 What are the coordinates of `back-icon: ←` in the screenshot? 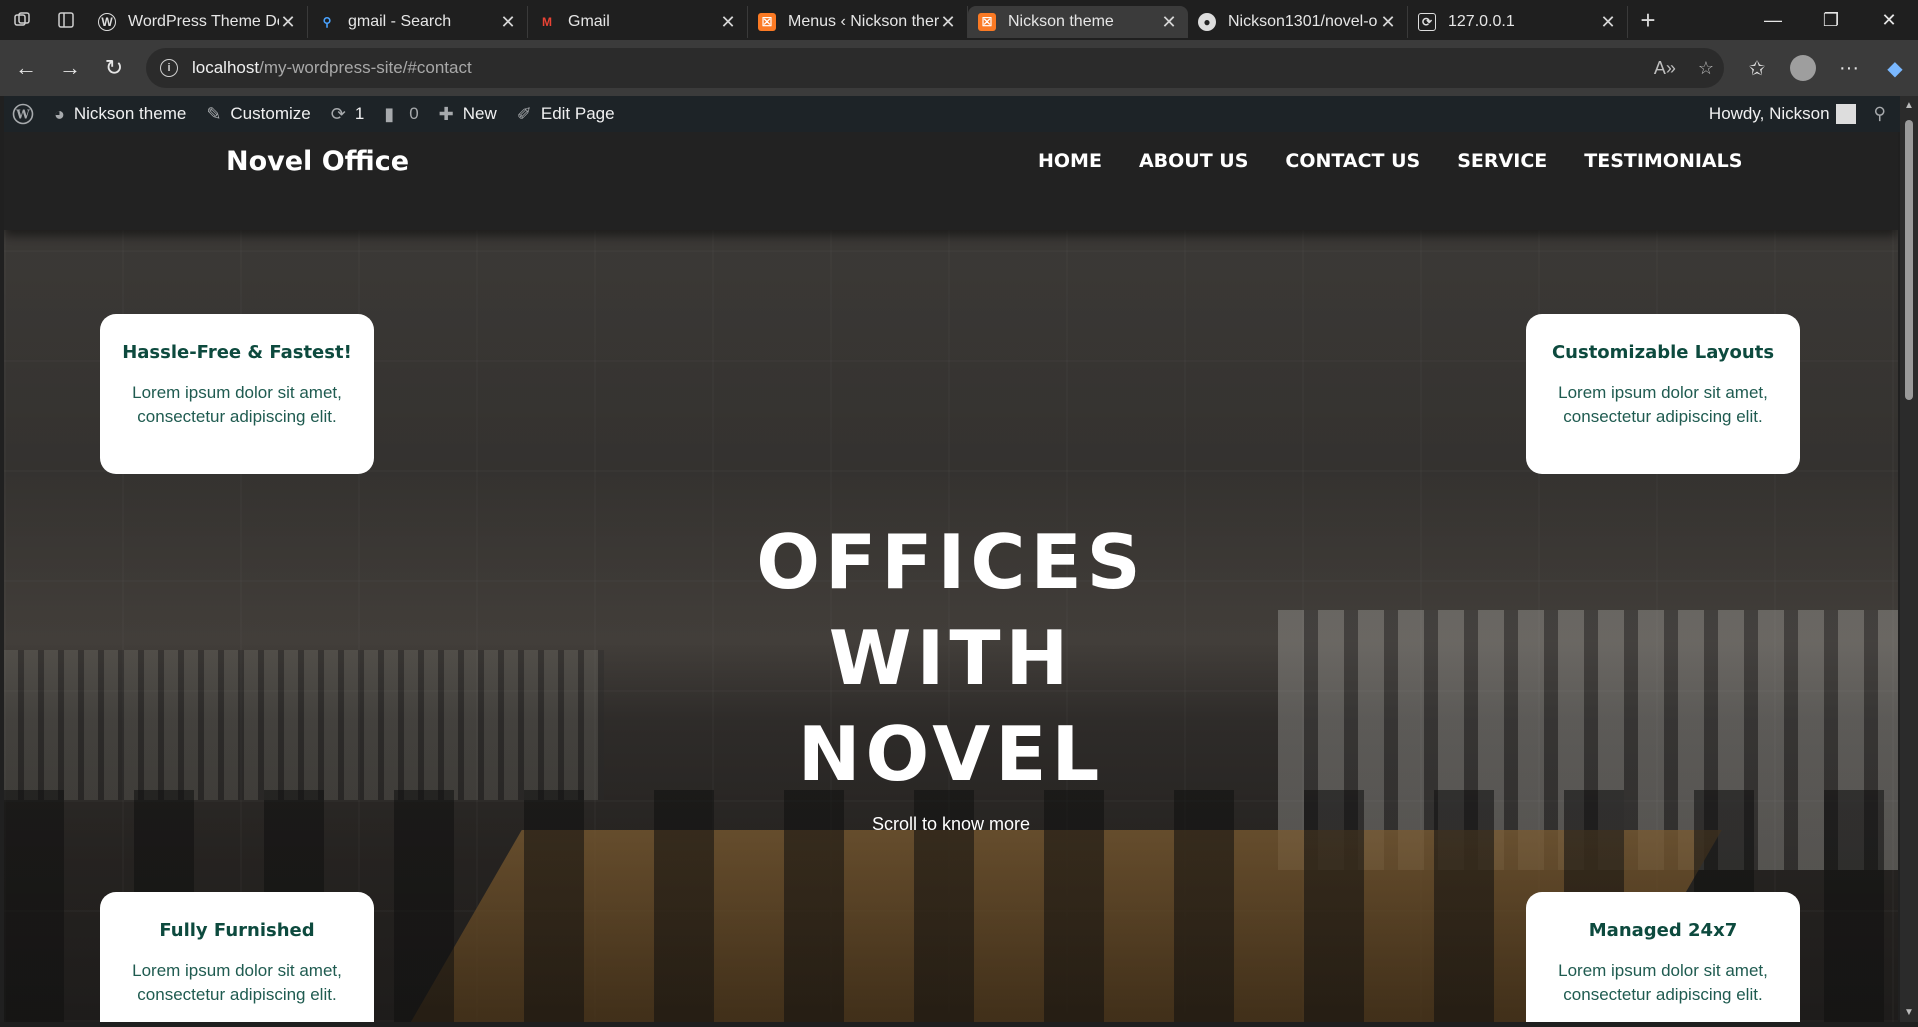 It's located at (26, 68).